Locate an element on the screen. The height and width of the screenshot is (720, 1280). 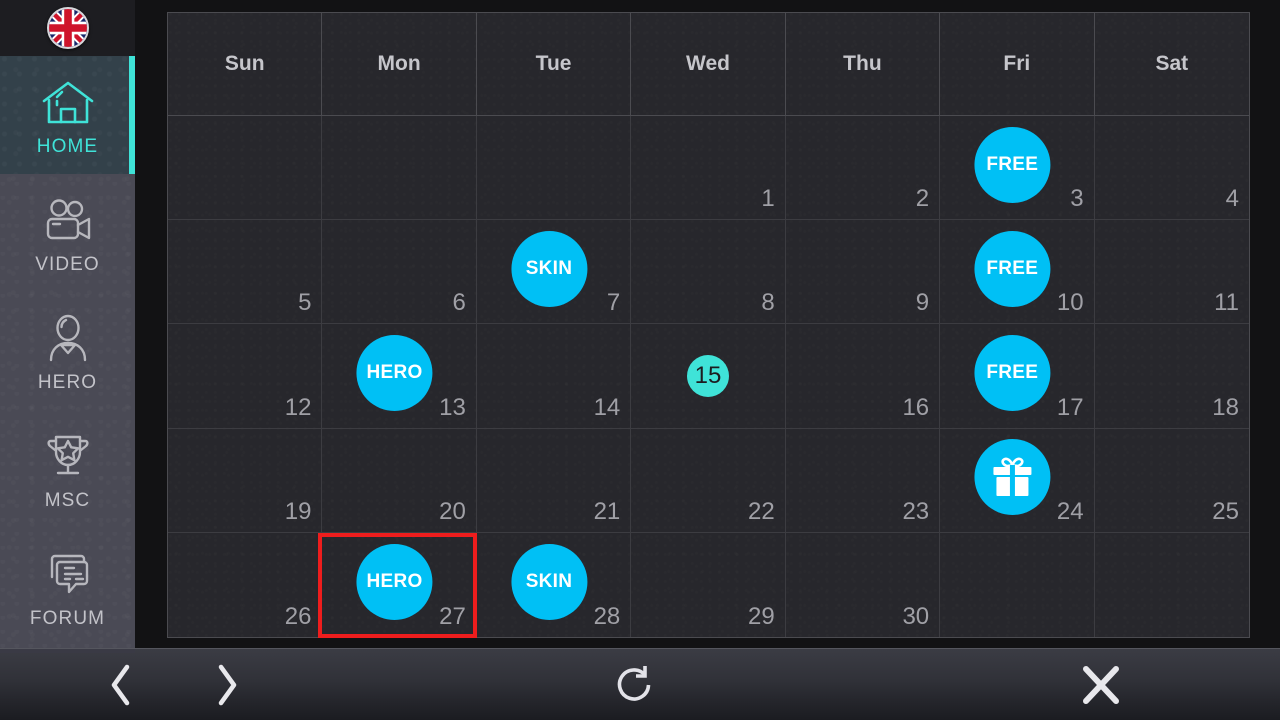
chevron-right-icon is located at coordinates (227, 685).